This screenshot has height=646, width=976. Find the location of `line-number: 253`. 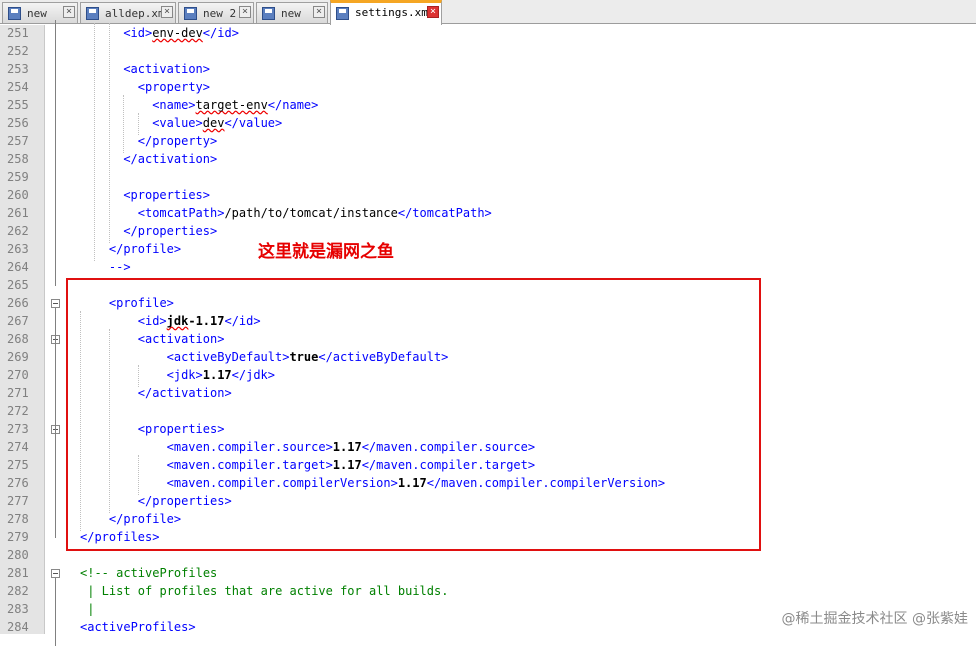

line-number: 253 is located at coordinates (18, 69).